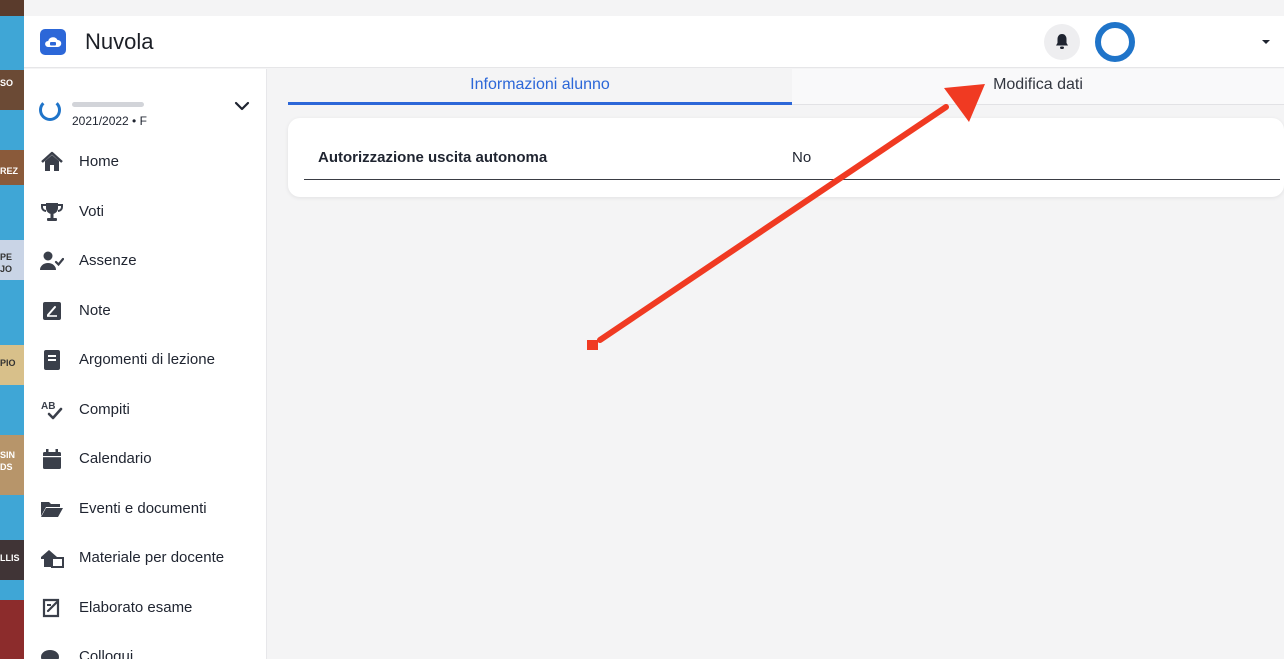  Describe the element at coordinates (108, 260) in the screenshot. I see `sidebar-item-label: Assenze` at that location.